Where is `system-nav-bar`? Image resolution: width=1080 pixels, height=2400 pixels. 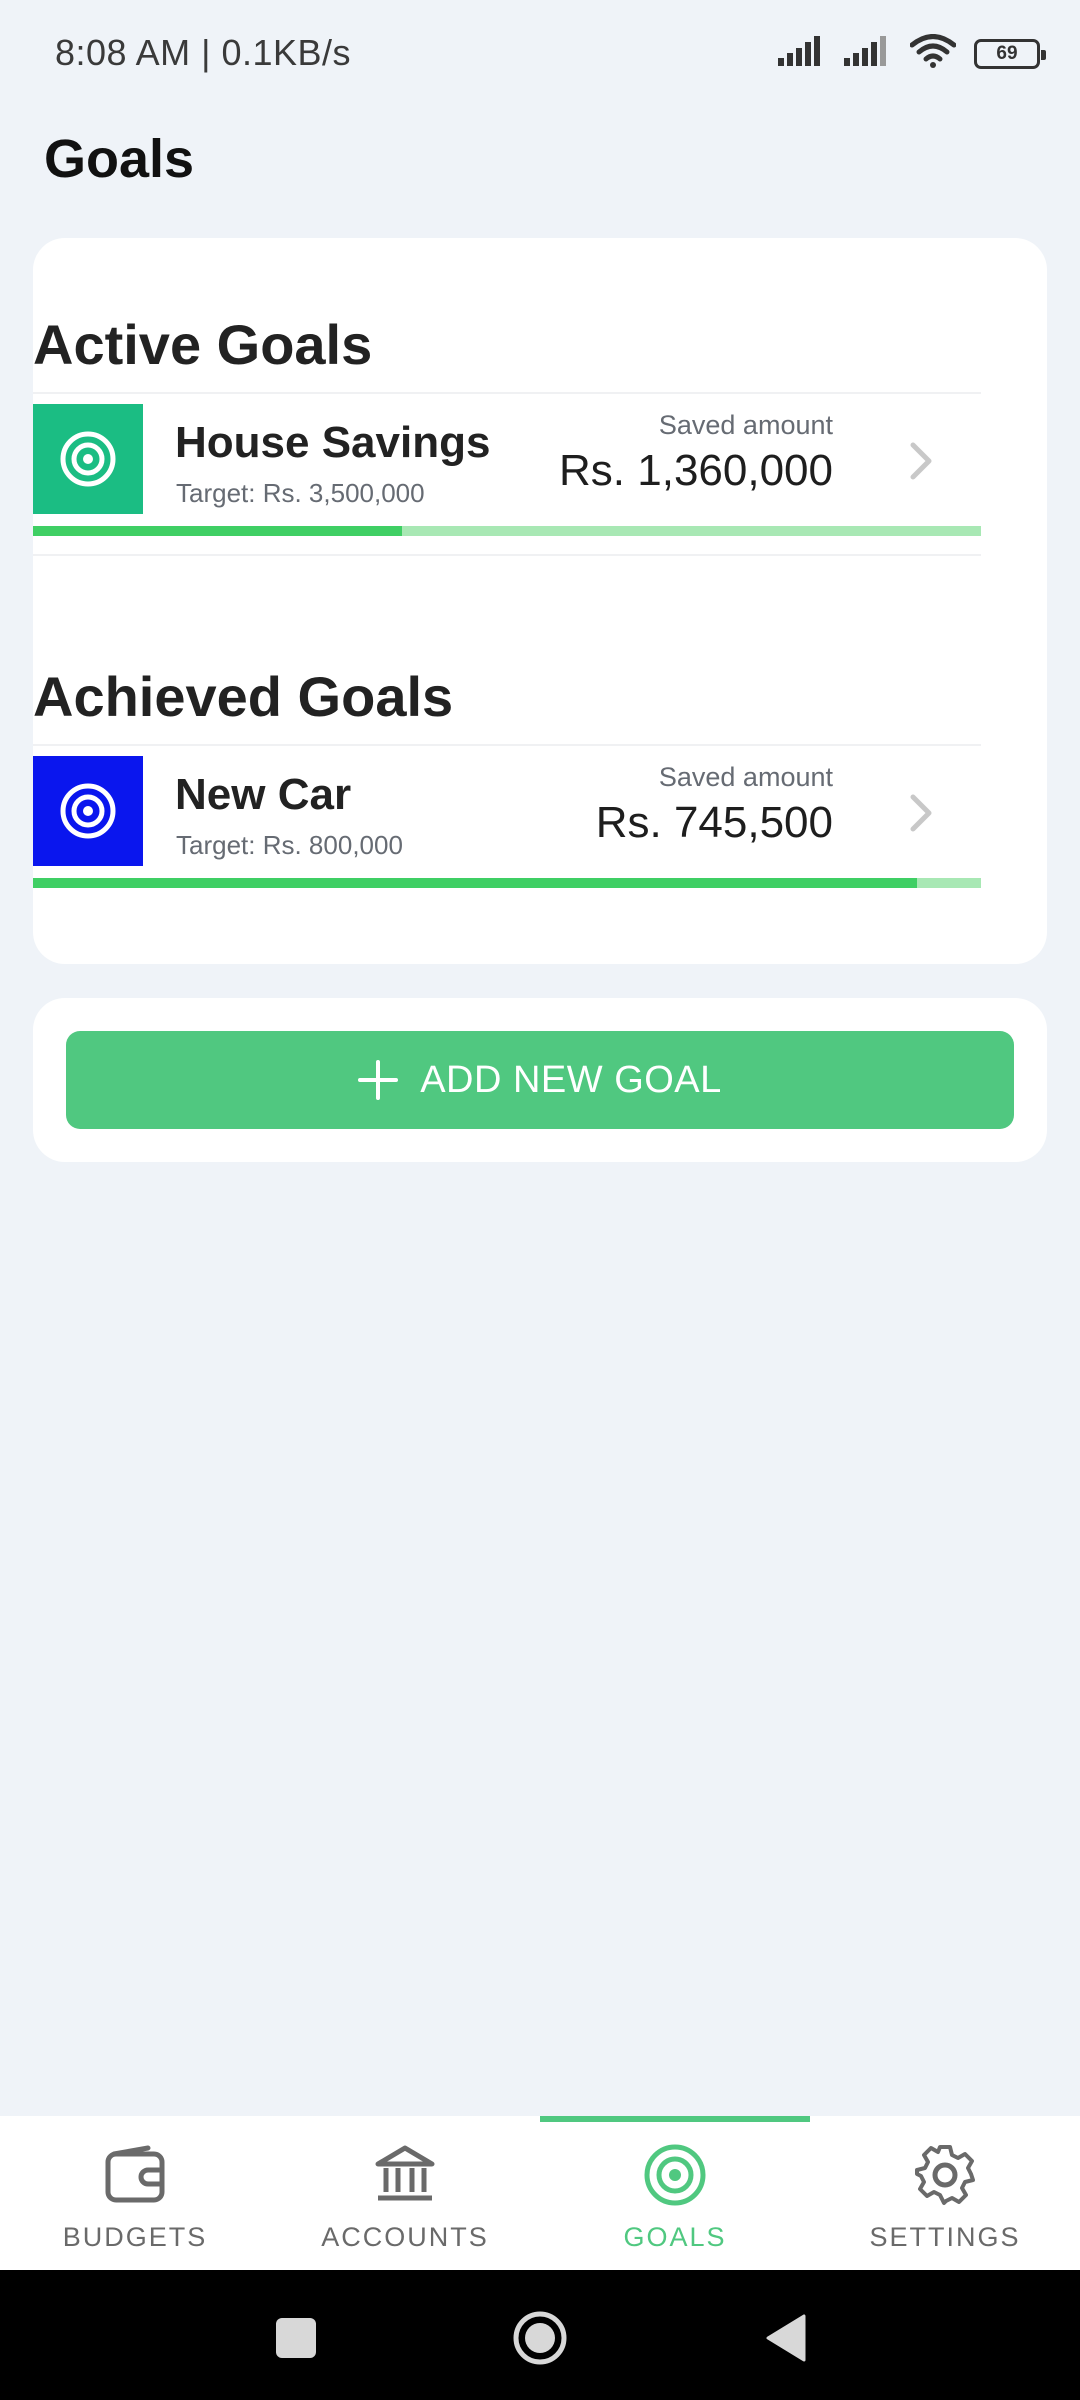
system-nav-bar is located at coordinates (540, 2335).